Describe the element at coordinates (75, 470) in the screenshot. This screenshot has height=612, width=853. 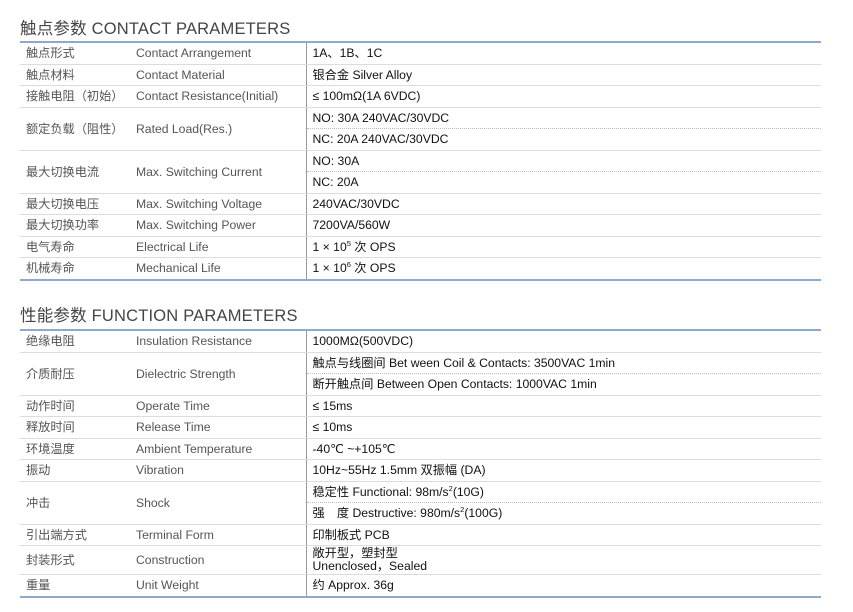
I see `param-name-zh: 振动` at that location.